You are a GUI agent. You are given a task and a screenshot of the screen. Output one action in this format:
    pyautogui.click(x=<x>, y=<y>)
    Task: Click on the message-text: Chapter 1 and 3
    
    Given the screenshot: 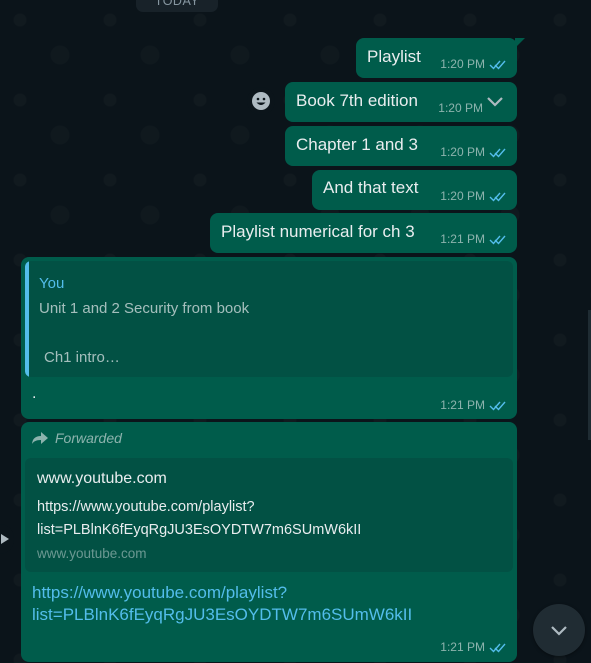 What is the action you would take?
    pyautogui.click(x=357, y=144)
    